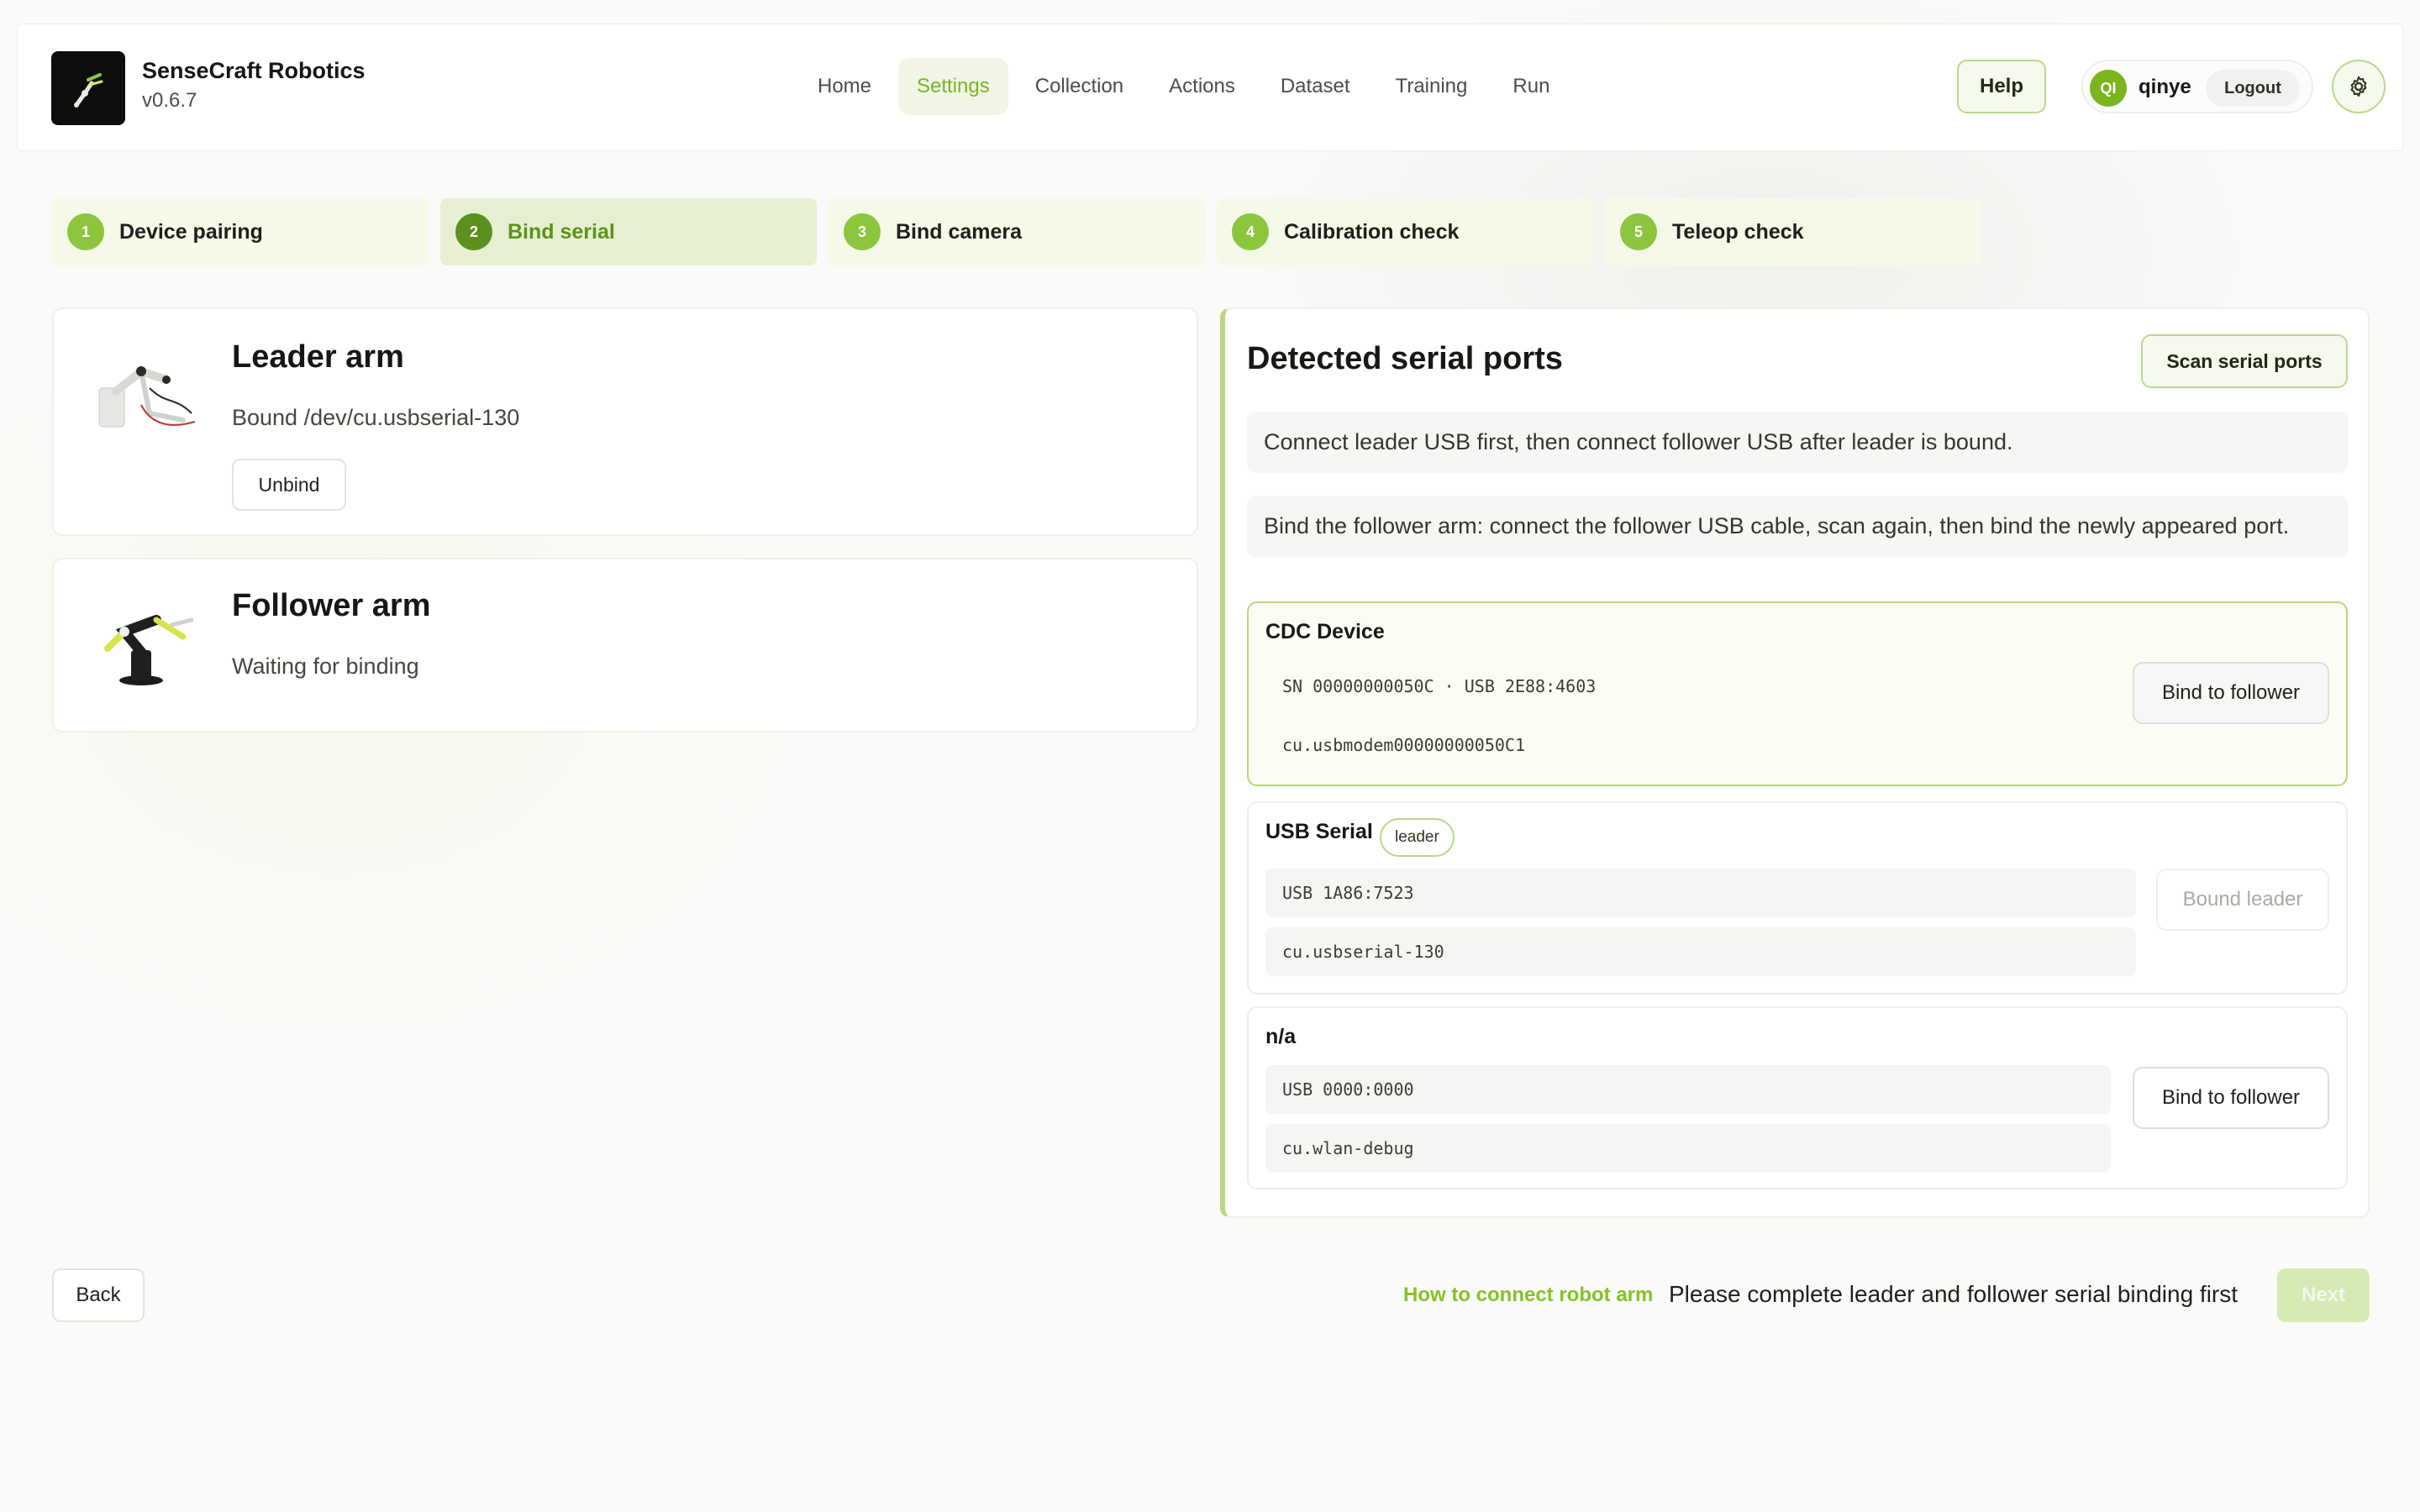 The width and height of the screenshot is (2420, 1512). What do you see at coordinates (169, 100) in the screenshot?
I see `app-version: v0.6.7` at bounding box center [169, 100].